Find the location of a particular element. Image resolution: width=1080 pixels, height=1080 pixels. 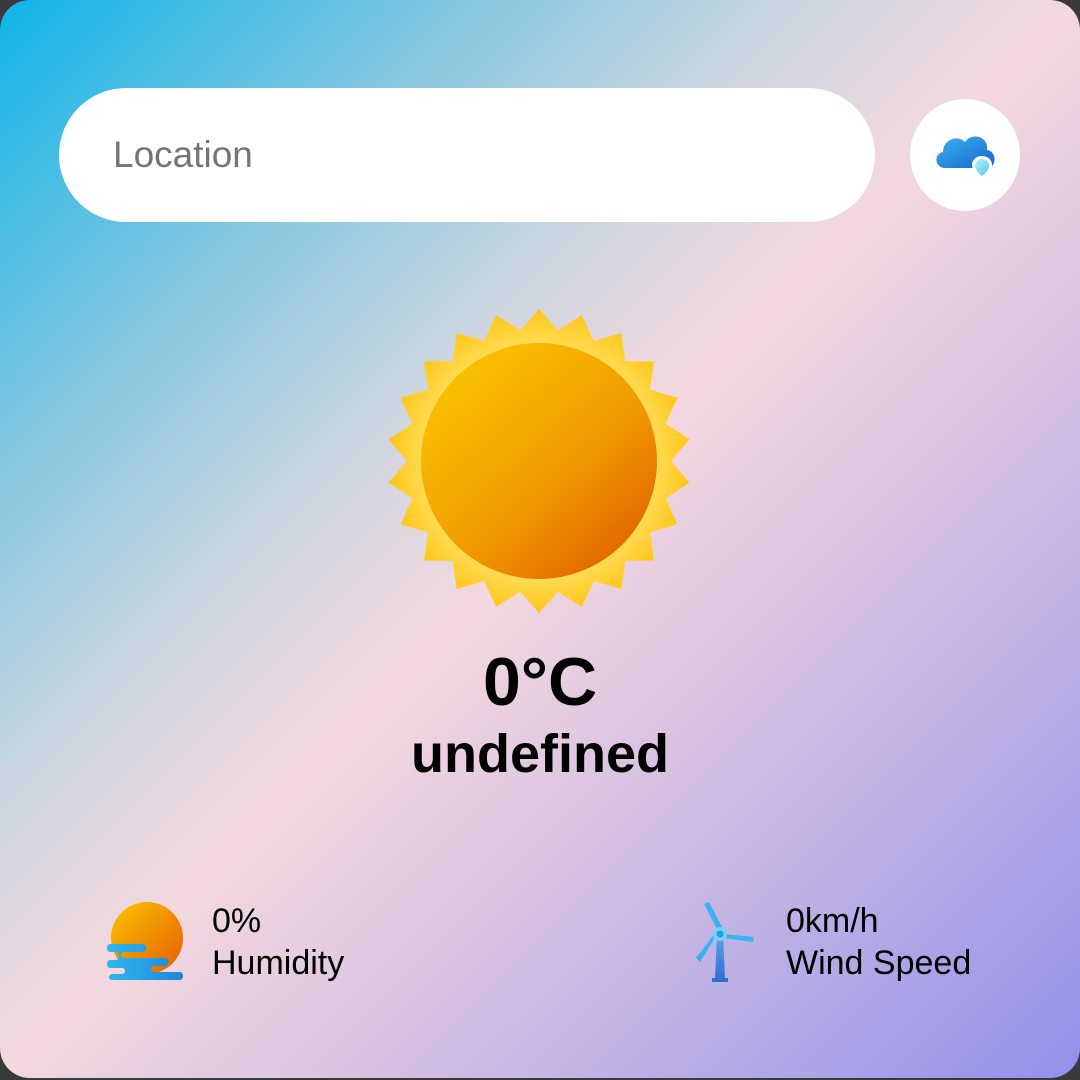

wind-speed-label: Wind Speed is located at coordinates (879, 963).